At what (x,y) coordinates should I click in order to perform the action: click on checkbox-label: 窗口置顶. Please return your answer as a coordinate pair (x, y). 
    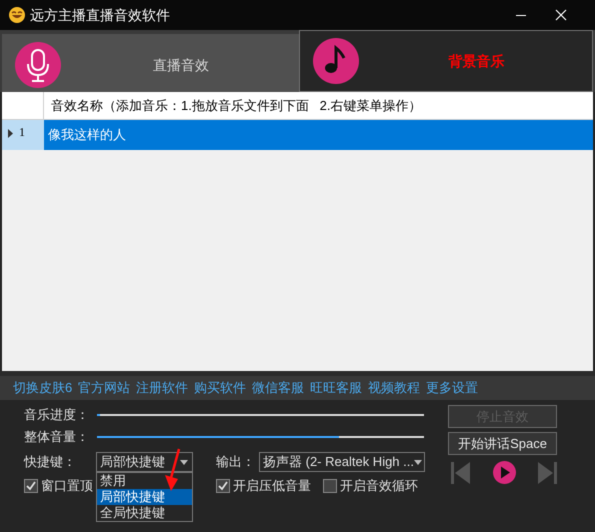
    Looking at the image, I should click on (67, 486).